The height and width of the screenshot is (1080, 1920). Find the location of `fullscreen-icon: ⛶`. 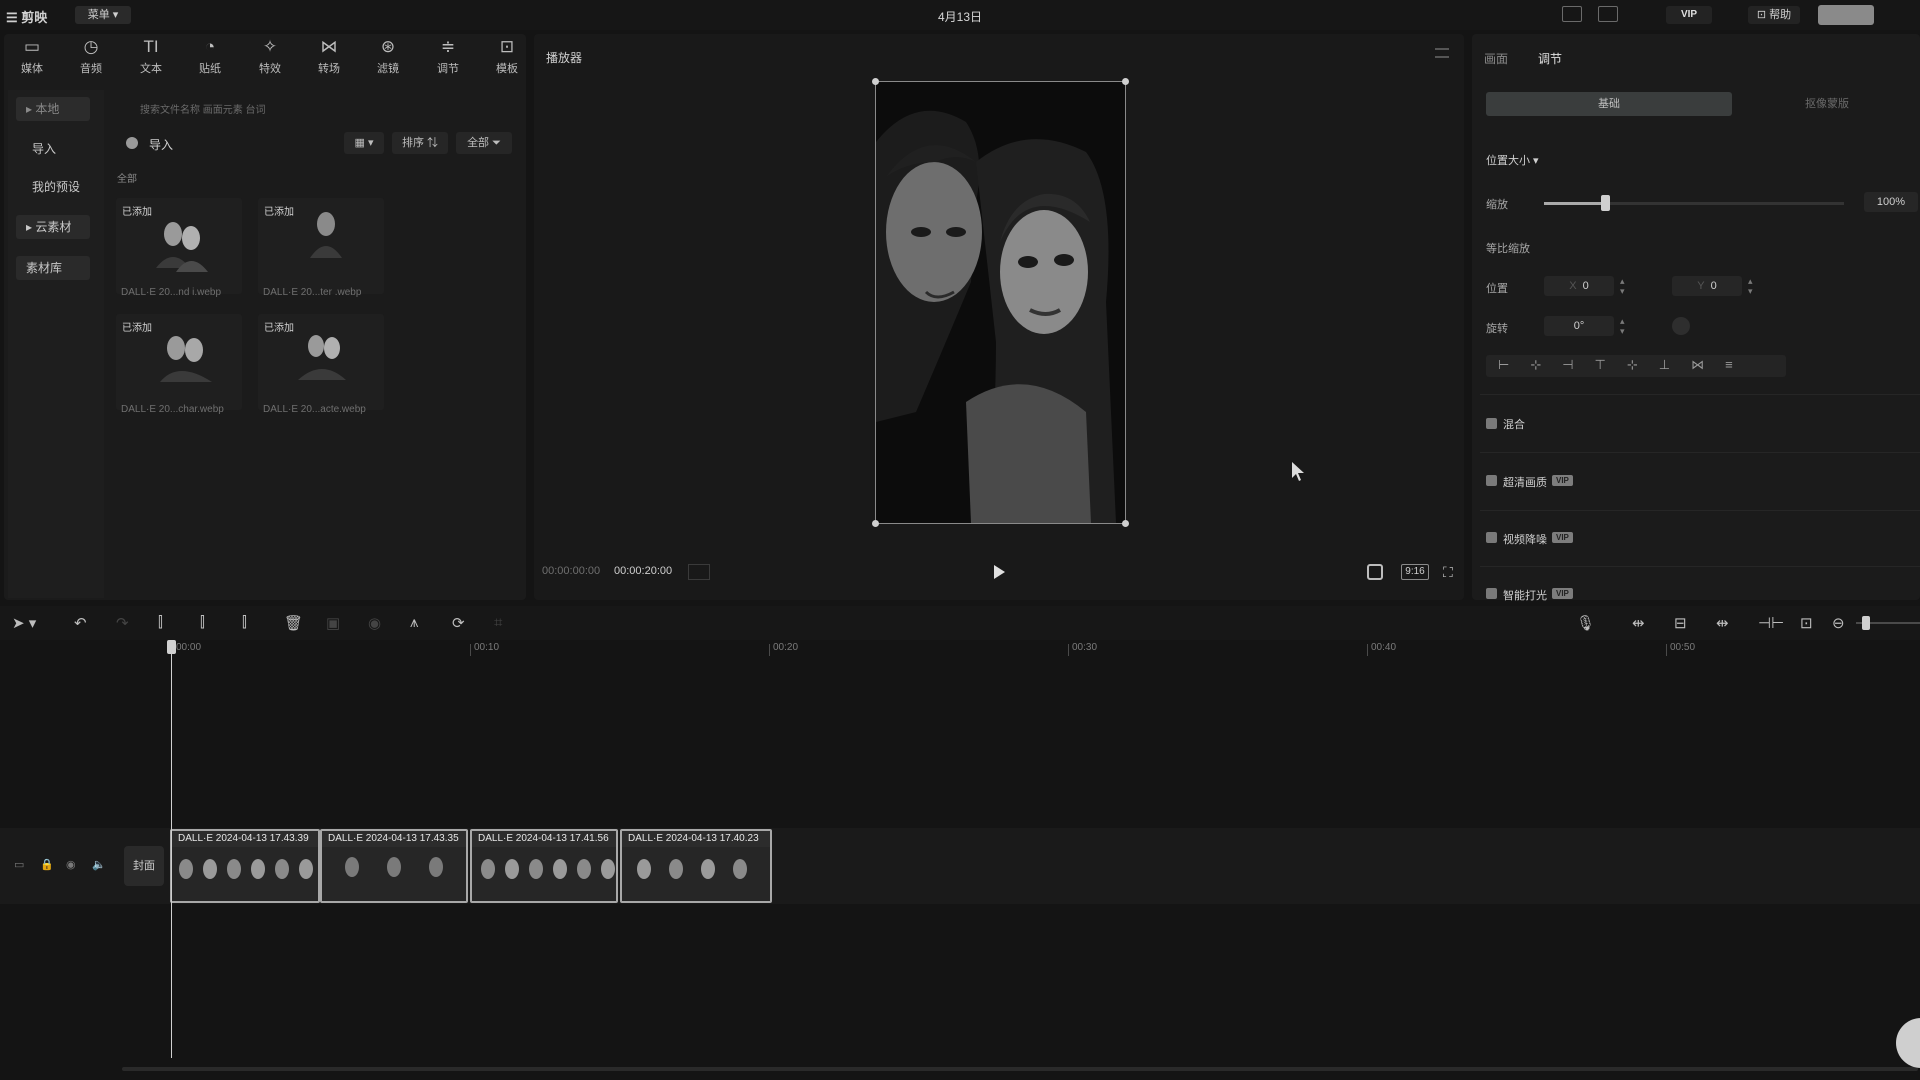

fullscreen-icon: ⛶ is located at coordinates (1448, 572).